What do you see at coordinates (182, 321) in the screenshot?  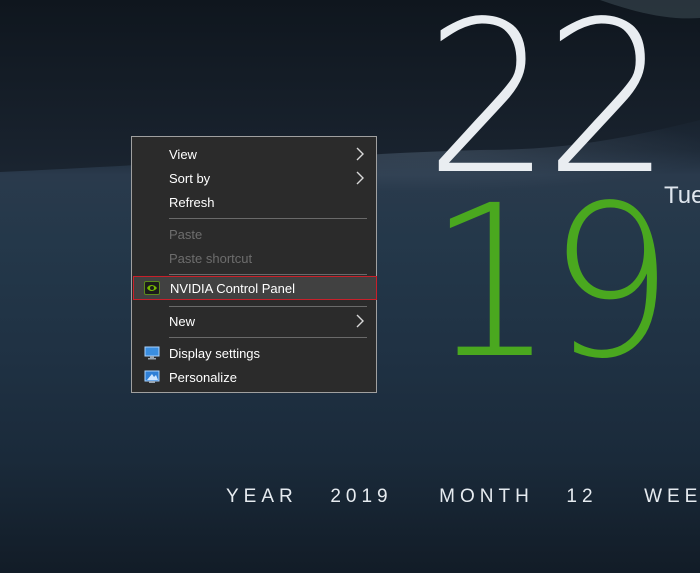 I see `menu-item-label: New` at bounding box center [182, 321].